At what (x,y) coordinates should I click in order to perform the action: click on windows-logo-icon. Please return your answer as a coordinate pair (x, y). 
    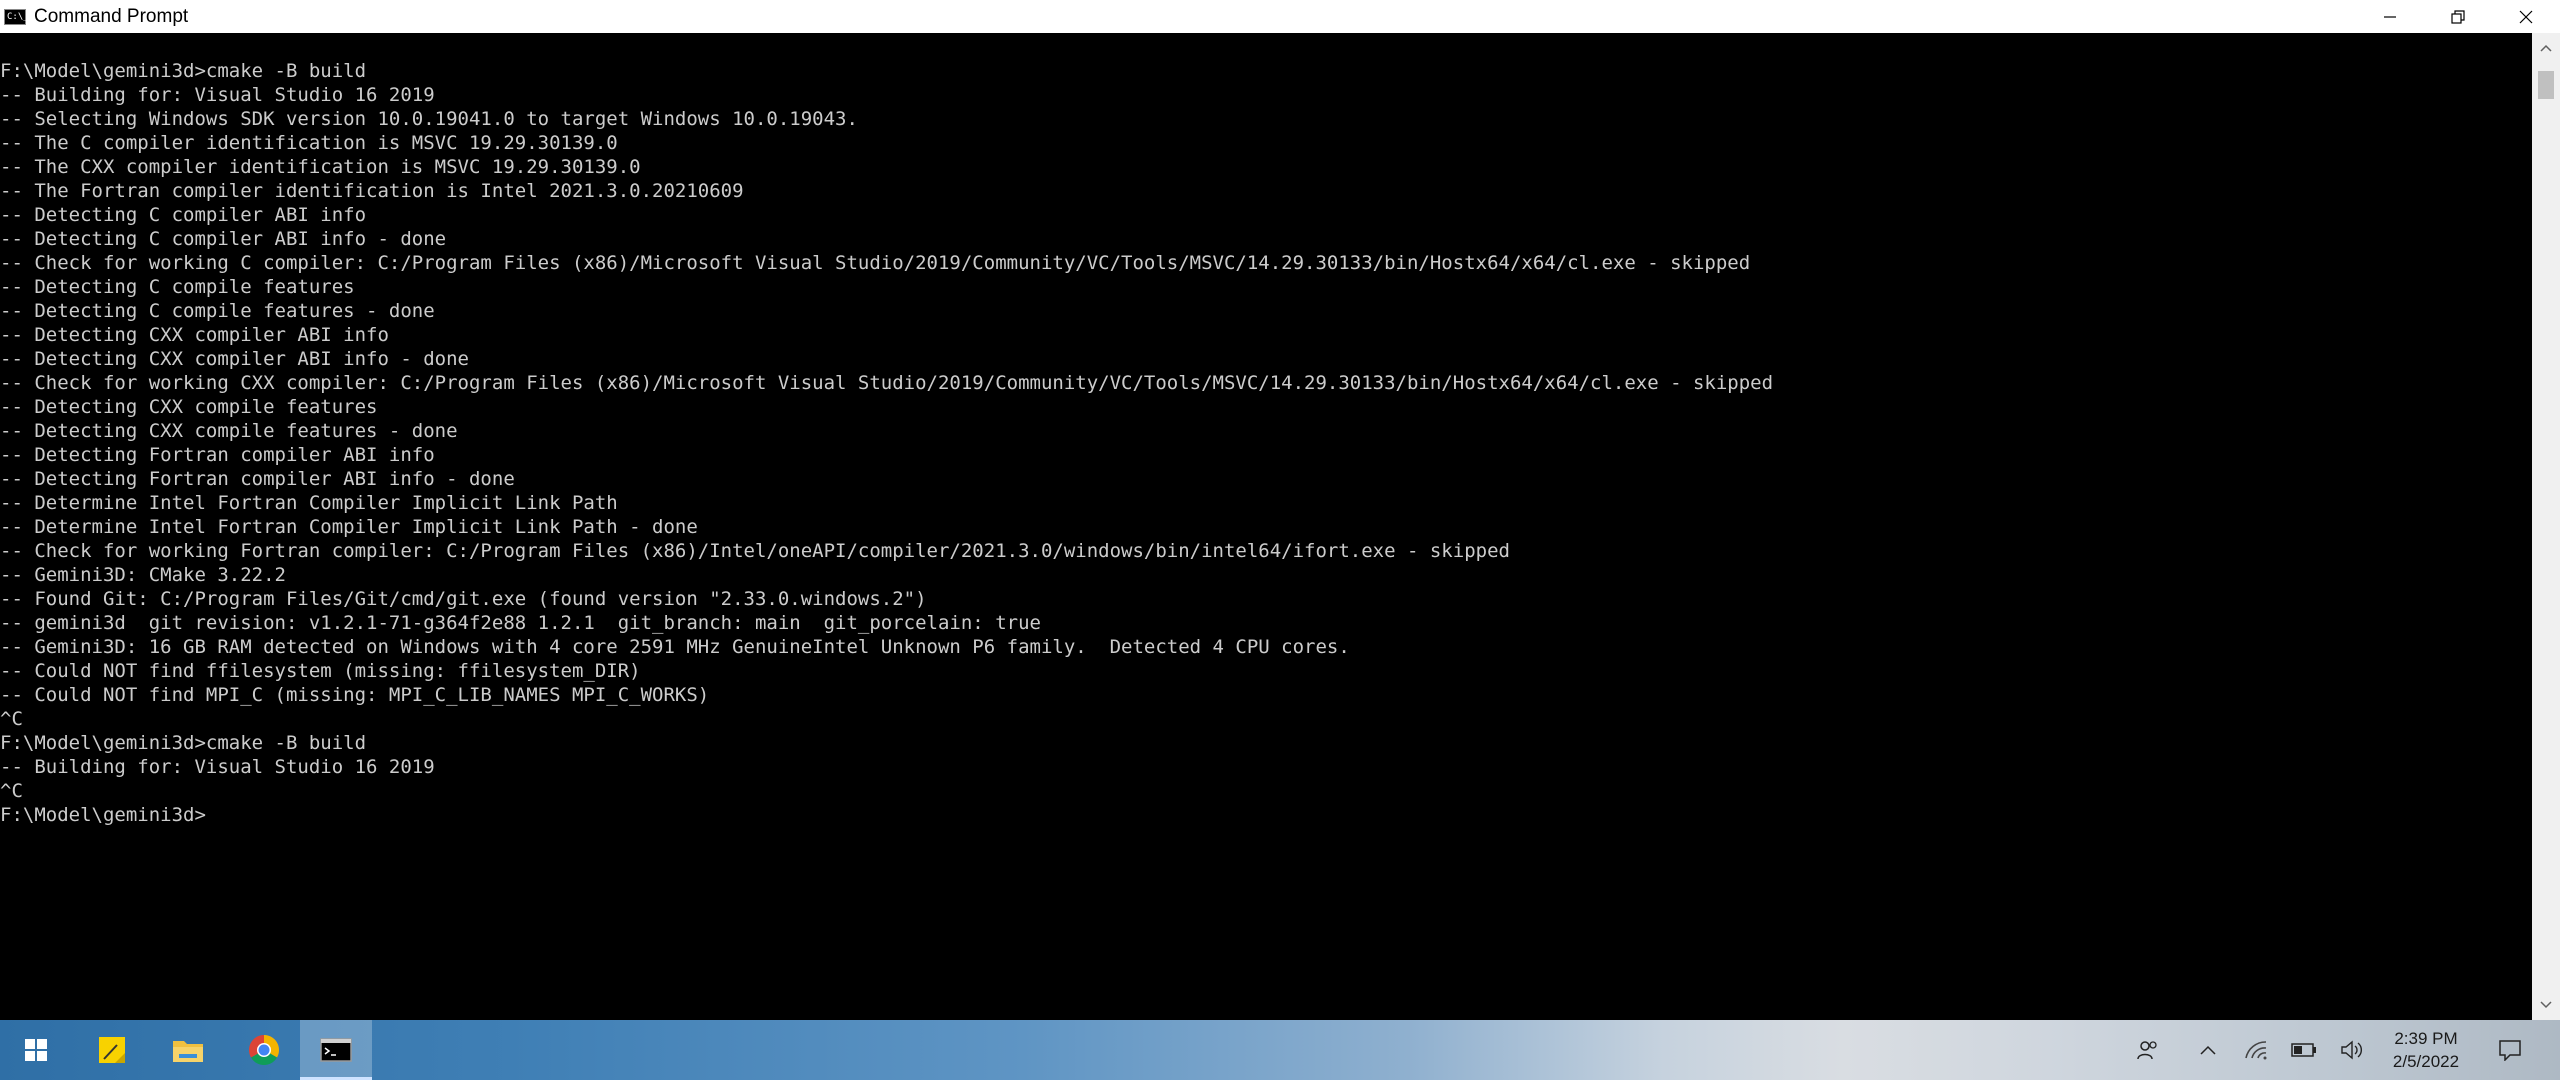
    Looking at the image, I should click on (36, 1050).